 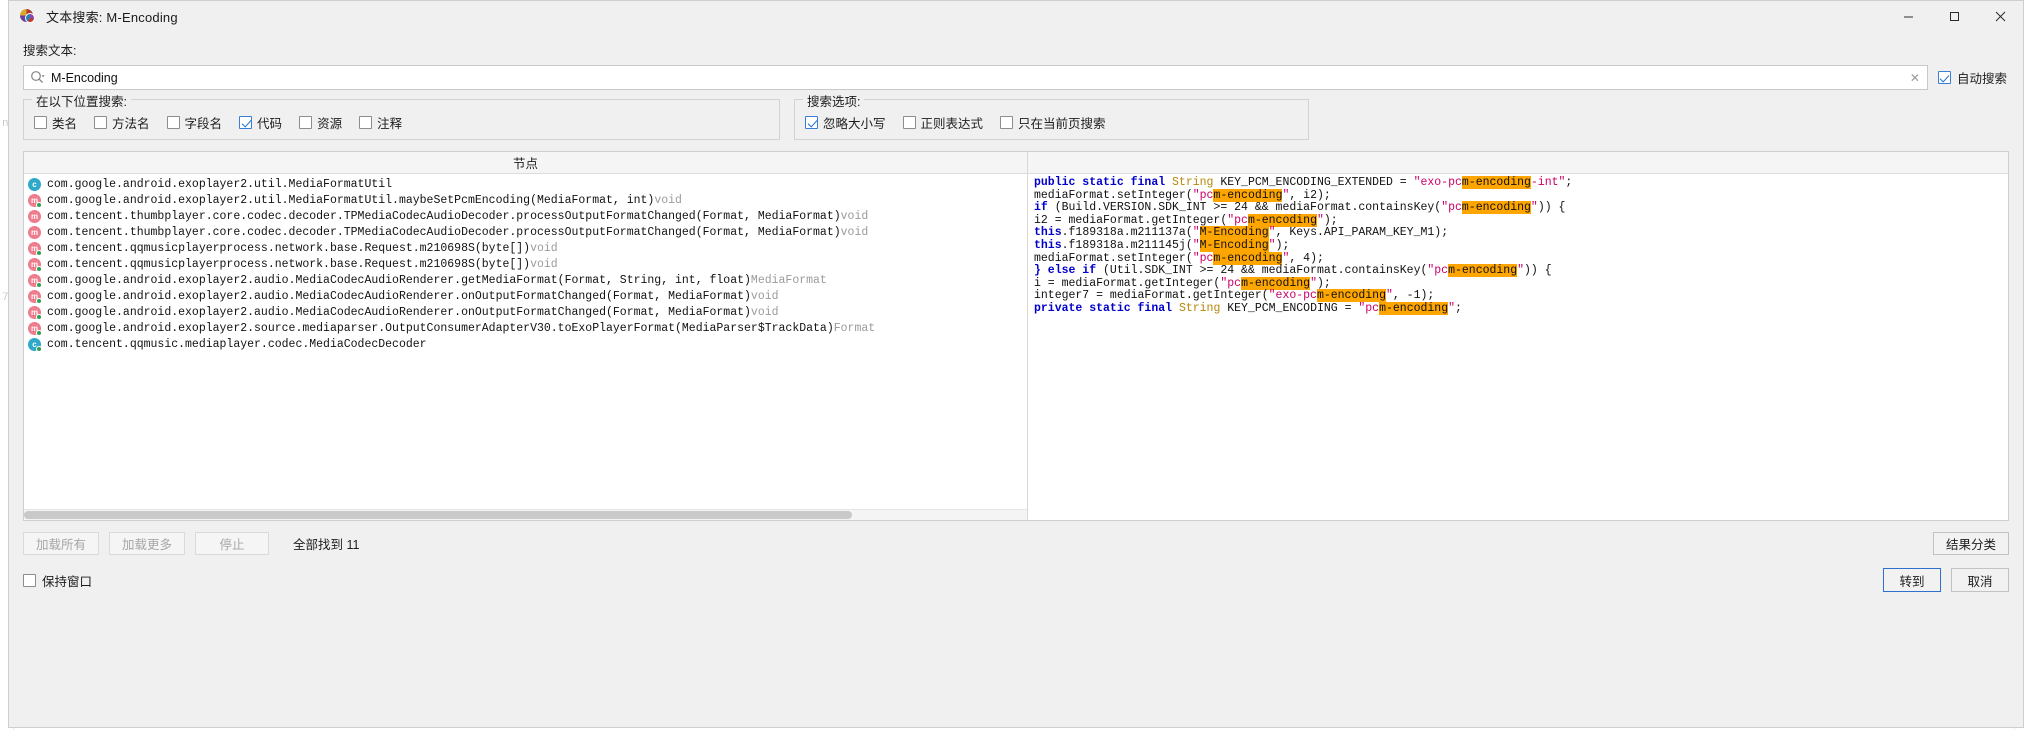 I want to click on code-token: -int", so click(x=1548, y=182).